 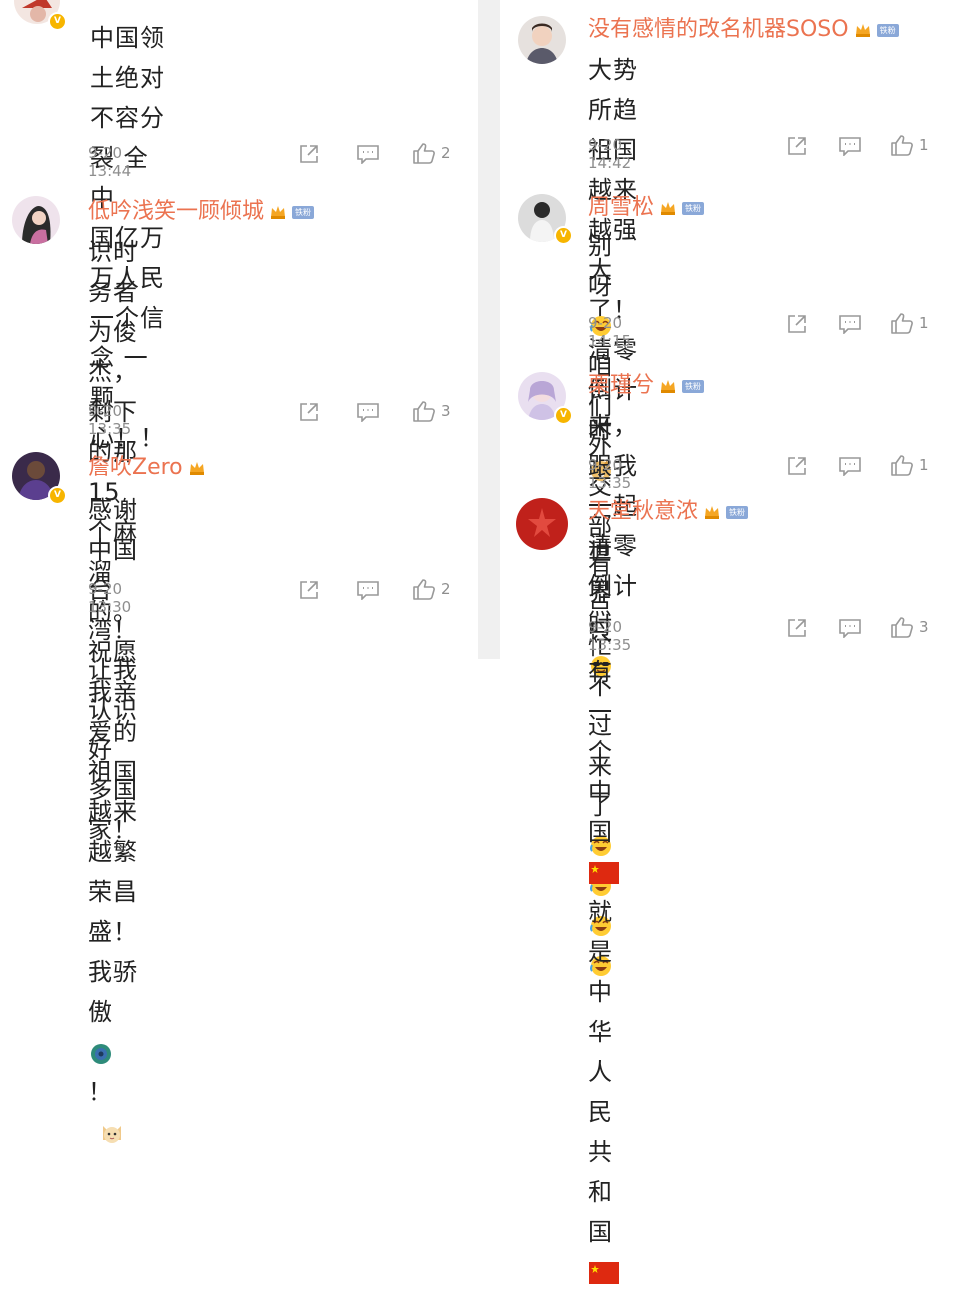 I want to click on username: 周雪松, so click(x=621, y=208).